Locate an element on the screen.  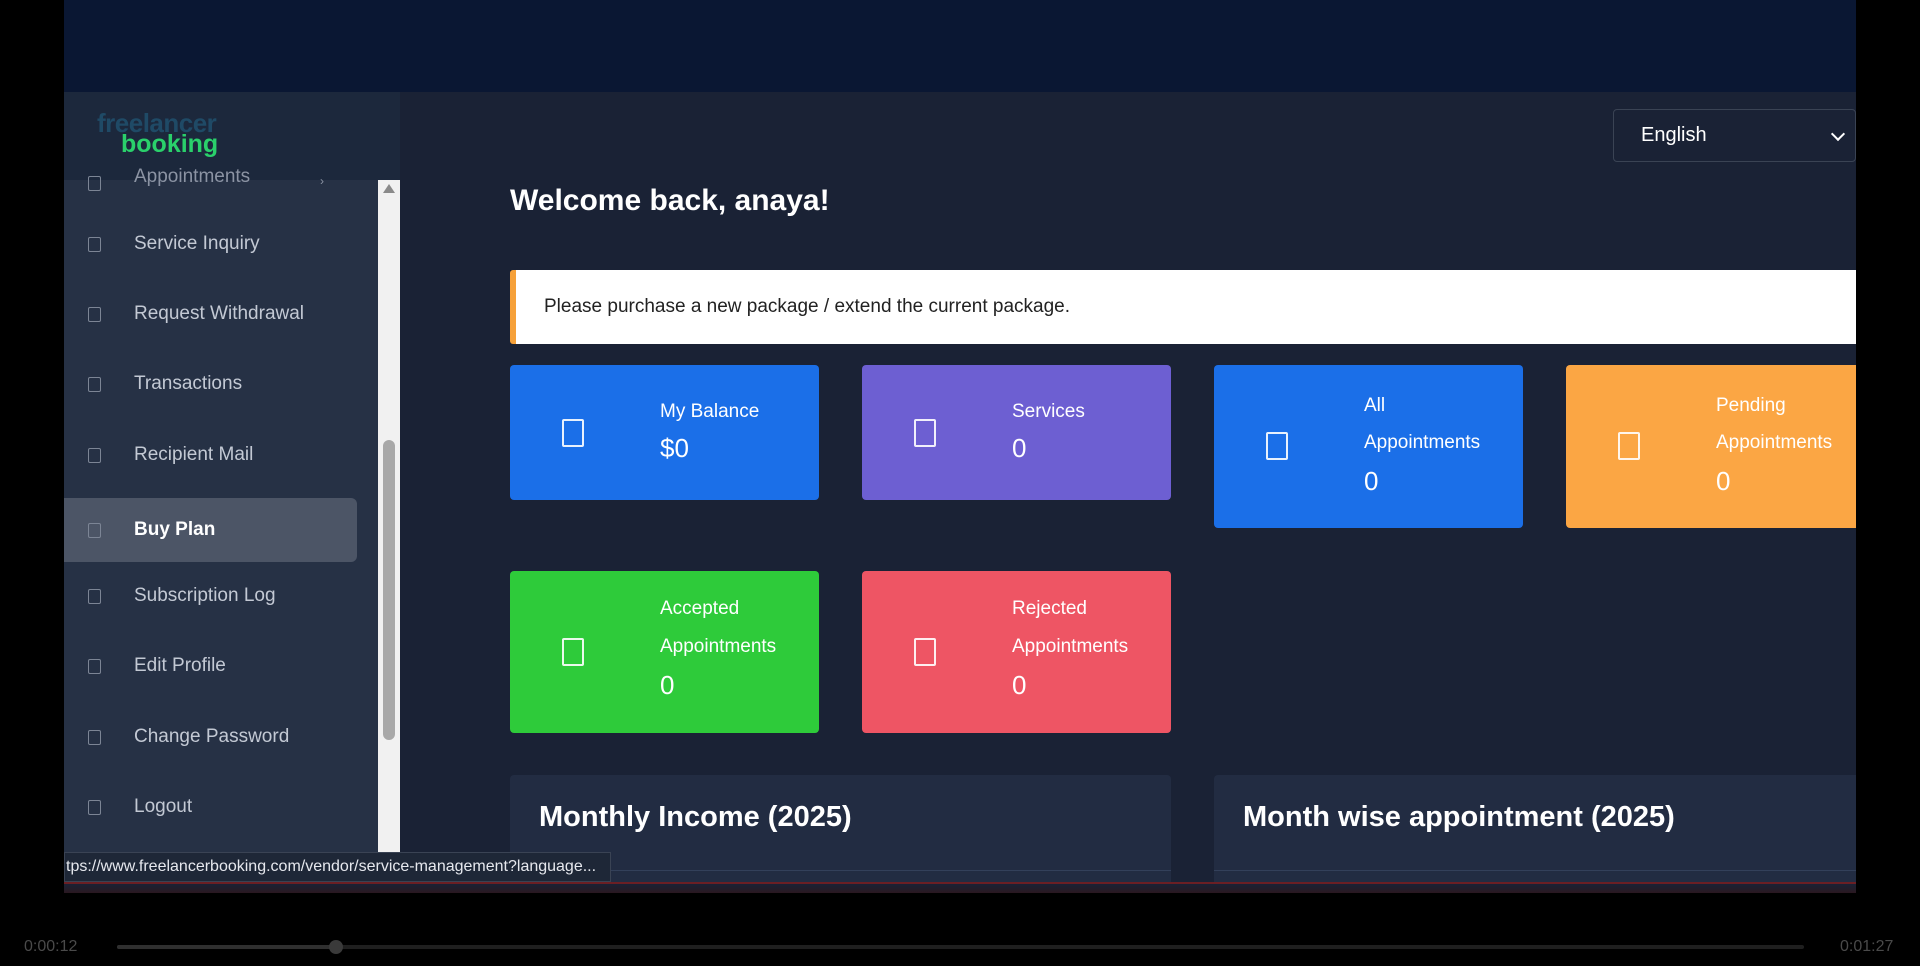
video-progress-fill is located at coordinates (227, 947).